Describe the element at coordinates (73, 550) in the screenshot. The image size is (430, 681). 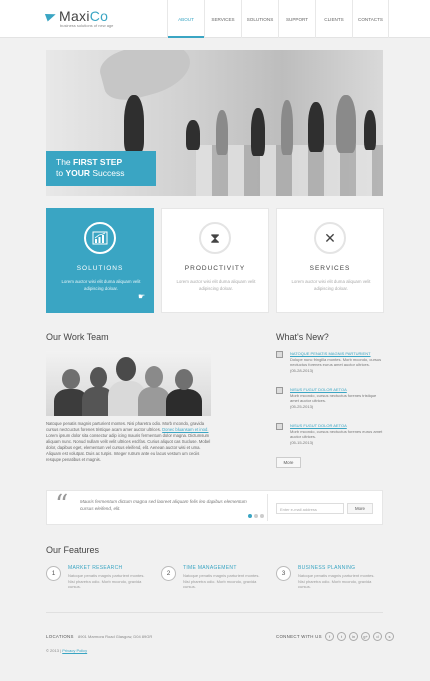
I see `features-heading: Our Features` at that location.